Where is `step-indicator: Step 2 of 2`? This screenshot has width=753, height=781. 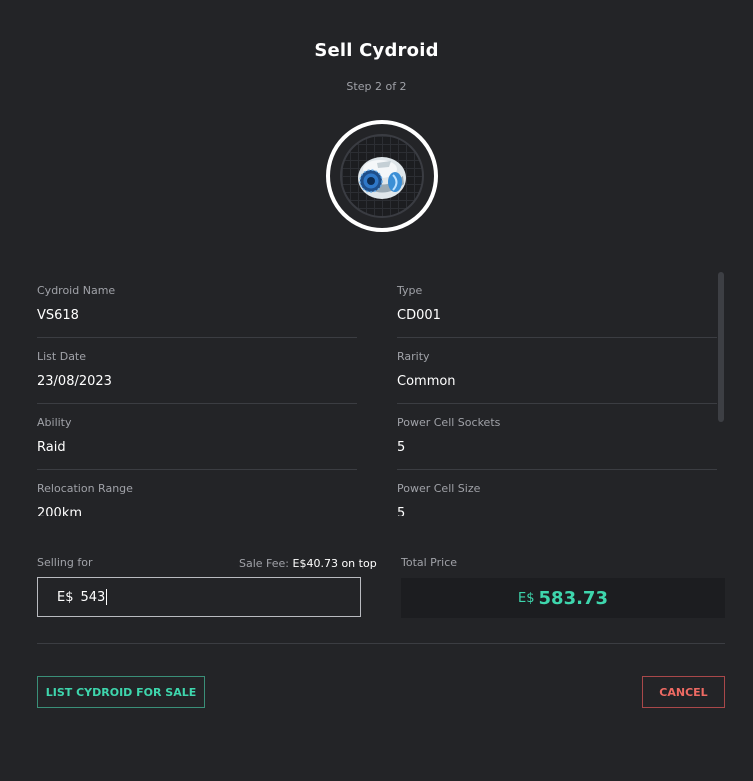
step-indicator: Step 2 of 2 is located at coordinates (376, 86).